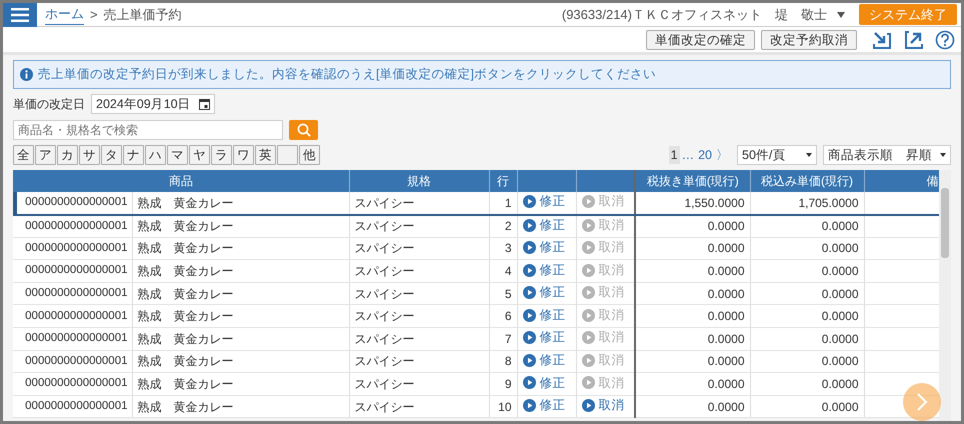 This screenshot has width=964, height=424. Describe the element at coordinates (901, 181) in the screenshot. I see `column-header: 備` at that location.